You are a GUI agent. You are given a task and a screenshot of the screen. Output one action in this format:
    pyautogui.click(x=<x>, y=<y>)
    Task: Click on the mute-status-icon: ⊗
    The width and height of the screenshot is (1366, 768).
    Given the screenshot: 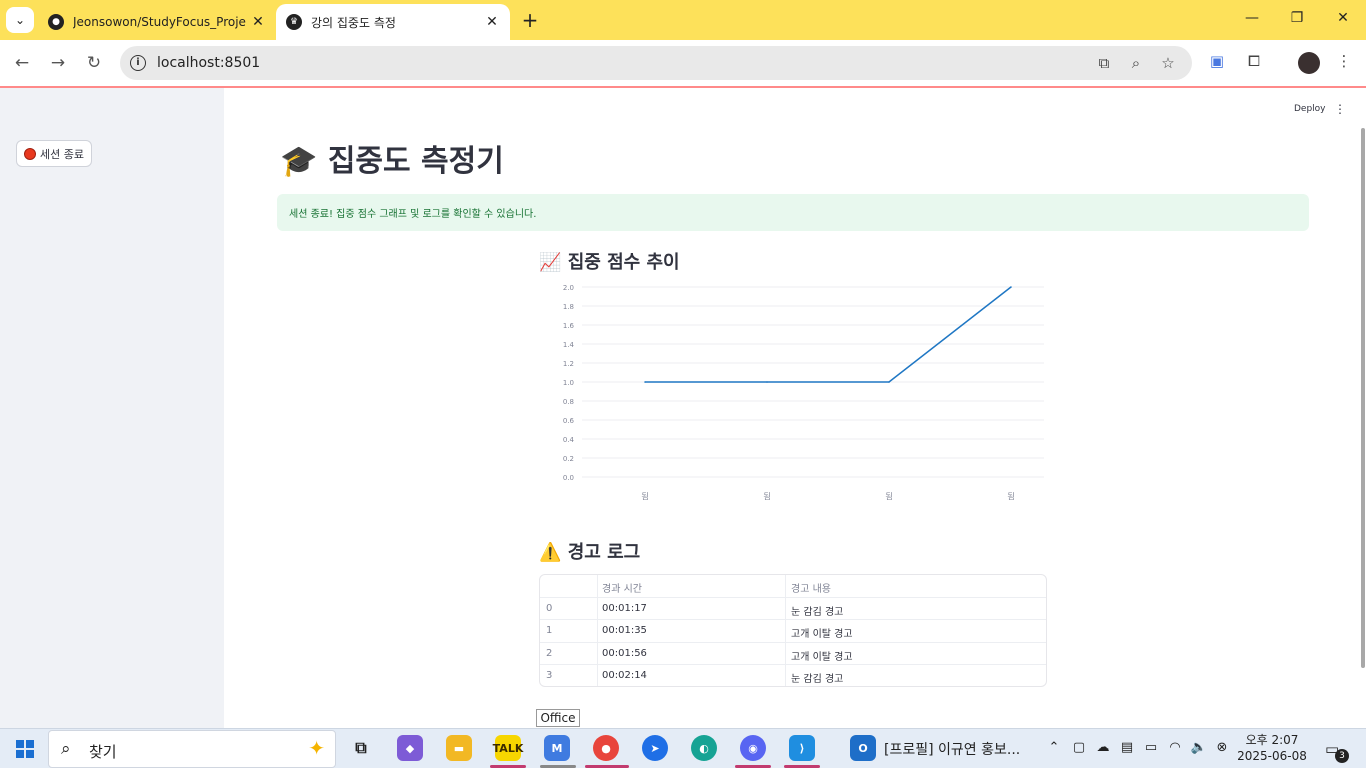 What is the action you would take?
    pyautogui.click(x=1222, y=747)
    